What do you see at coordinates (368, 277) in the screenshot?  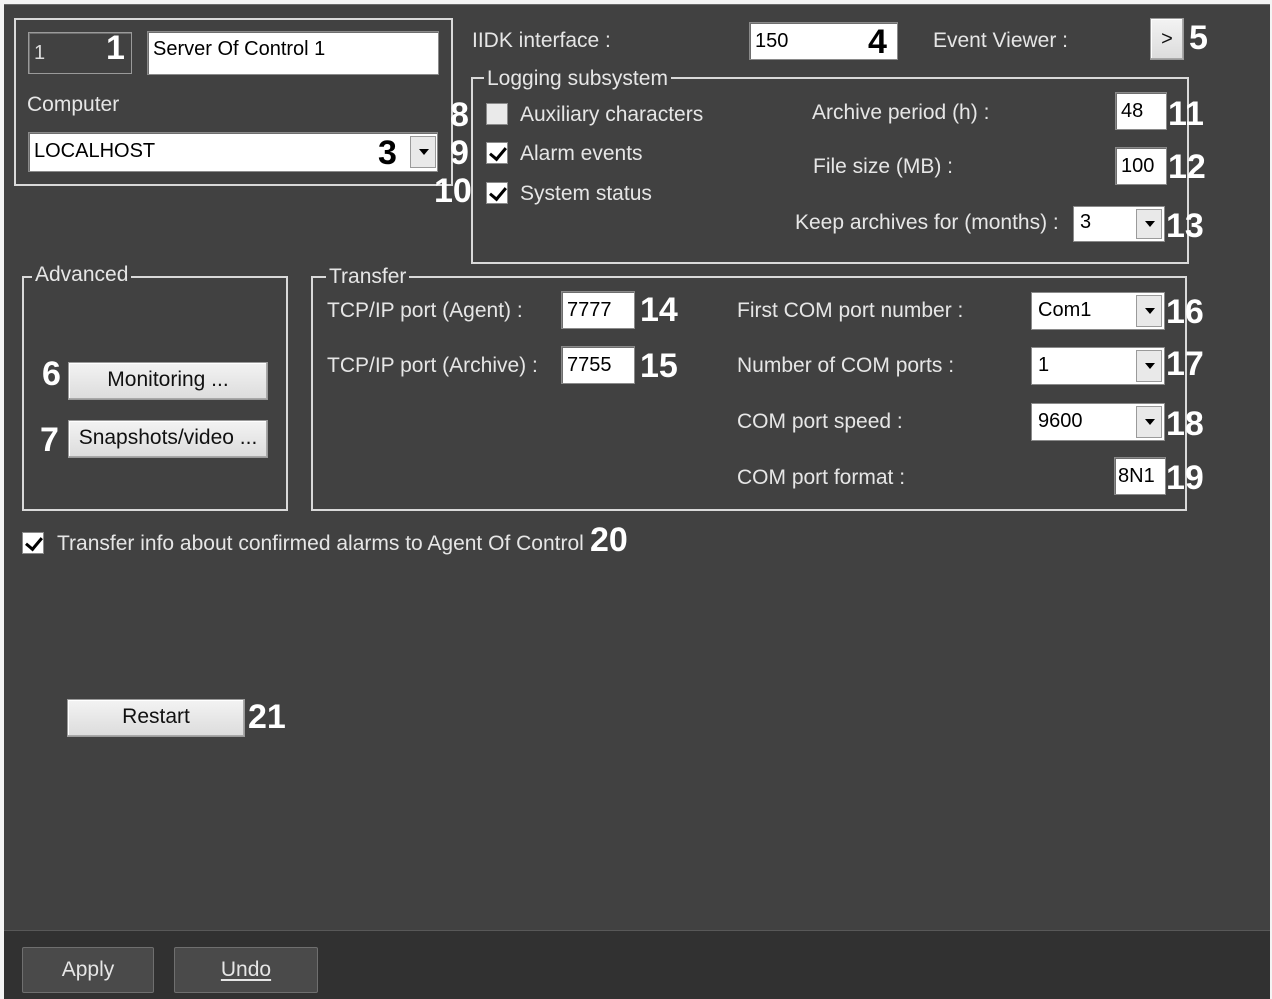 I see `transfer-title: Transfer` at bounding box center [368, 277].